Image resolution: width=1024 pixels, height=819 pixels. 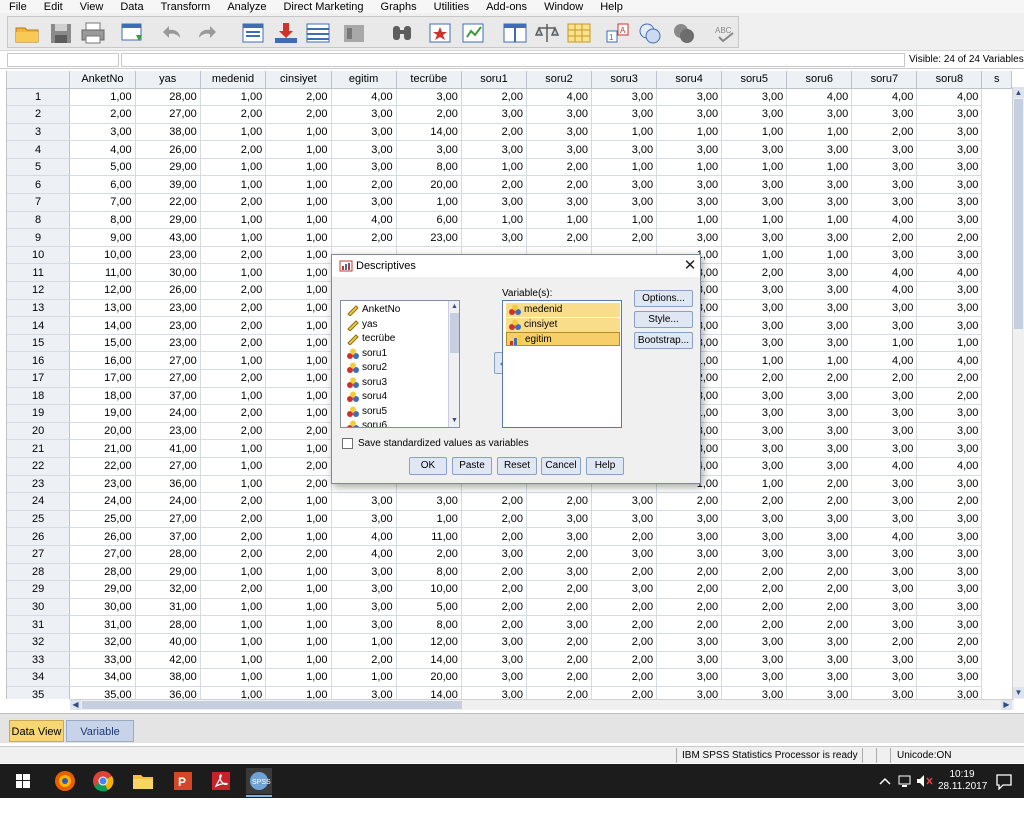 What do you see at coordinates (168, 202) in the screenshot?
I see `data-cell: 22,00` at bounding box center [168, 202].